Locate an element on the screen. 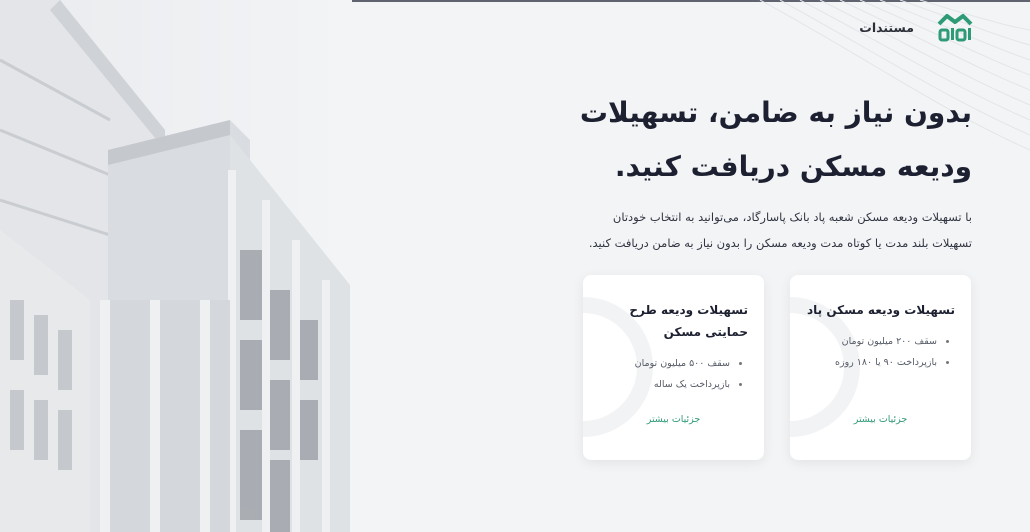 Image resolution: width=1030 pixels, height=532 pixels. hero-title-line1: بدون نیاز به ضامن، تسهیلات is located at coordinates (775, 112).